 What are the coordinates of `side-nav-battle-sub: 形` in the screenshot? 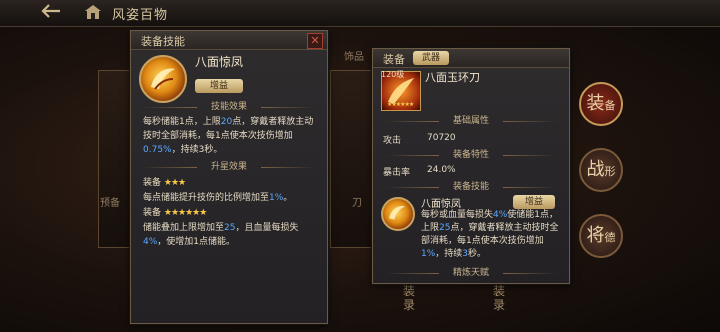 It's located at (610, 171).